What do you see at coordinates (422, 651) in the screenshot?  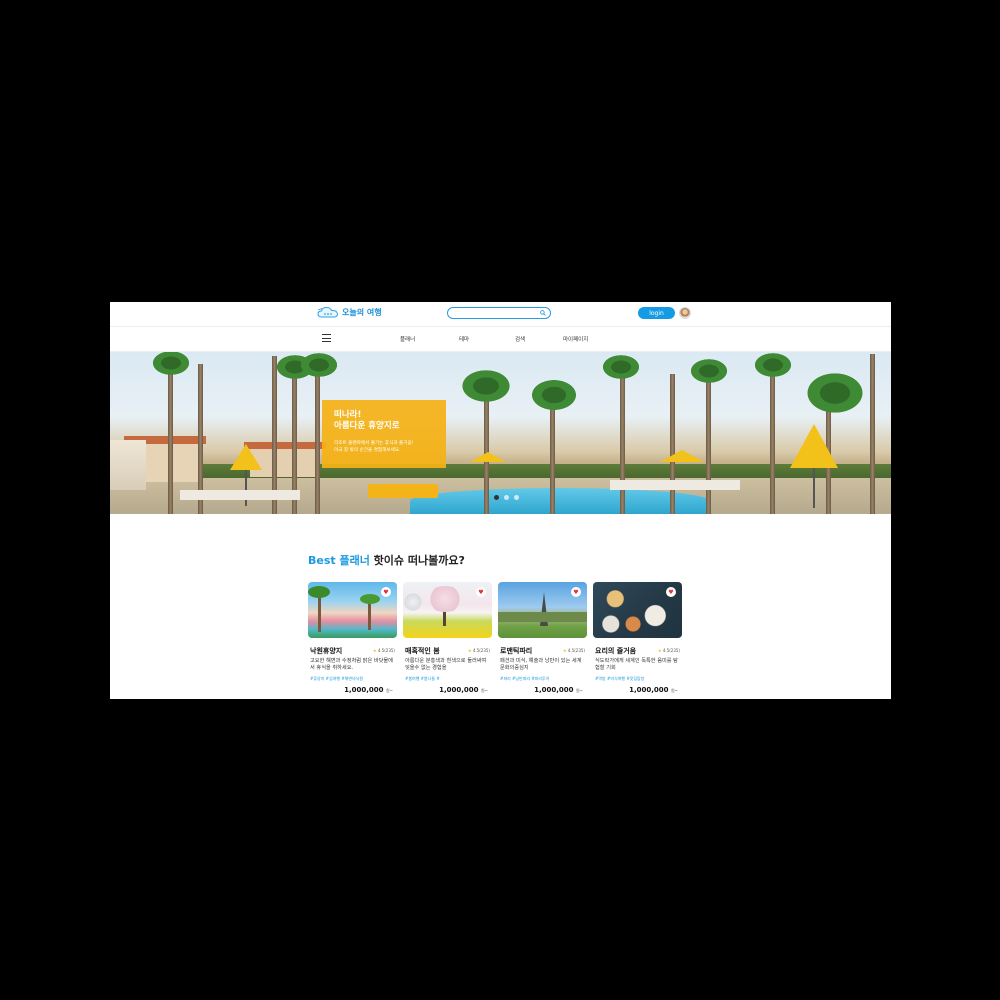 I see `card-title: 매혹적인 봄` at bounding box center [422, 651].